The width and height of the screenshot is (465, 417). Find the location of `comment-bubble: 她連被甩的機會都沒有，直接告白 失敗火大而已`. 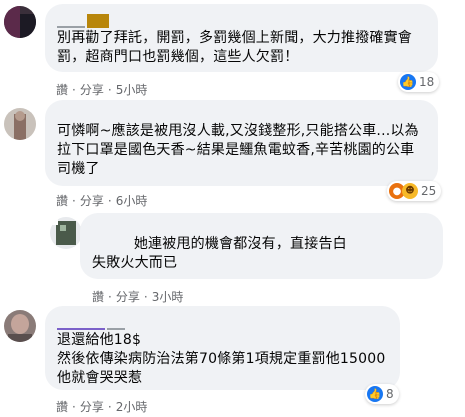

comment-bubble: 她連被甩的機會都沒有，直接告白 失敗火大而已 is located at coordinates (261, 246).